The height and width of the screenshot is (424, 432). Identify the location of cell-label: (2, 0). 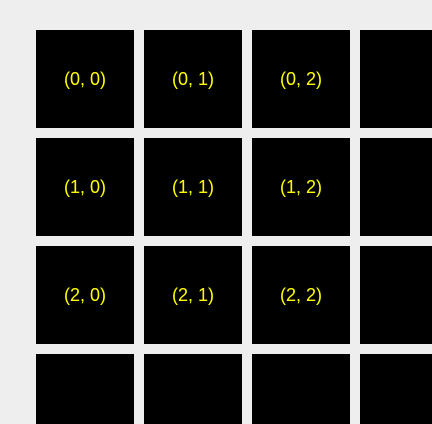
(84, 294).